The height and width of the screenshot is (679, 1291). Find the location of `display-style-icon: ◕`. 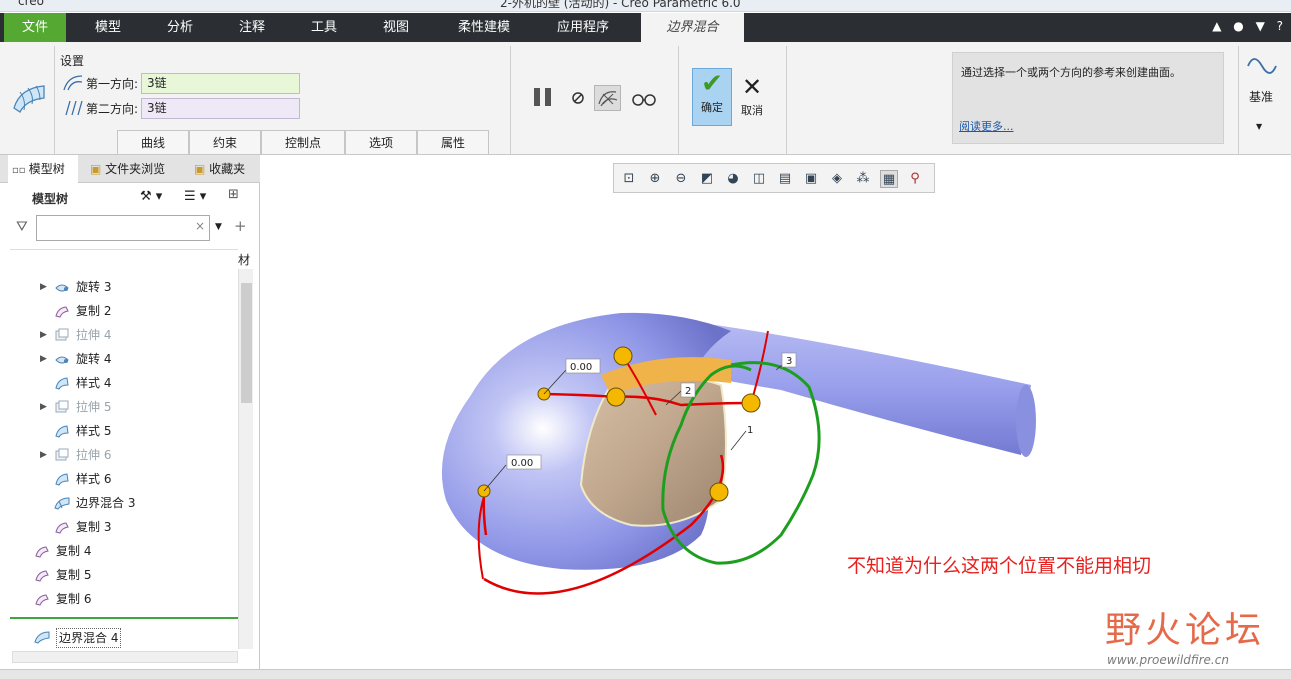

display-style-icon: ◕ is located at coordinates (733, 179).